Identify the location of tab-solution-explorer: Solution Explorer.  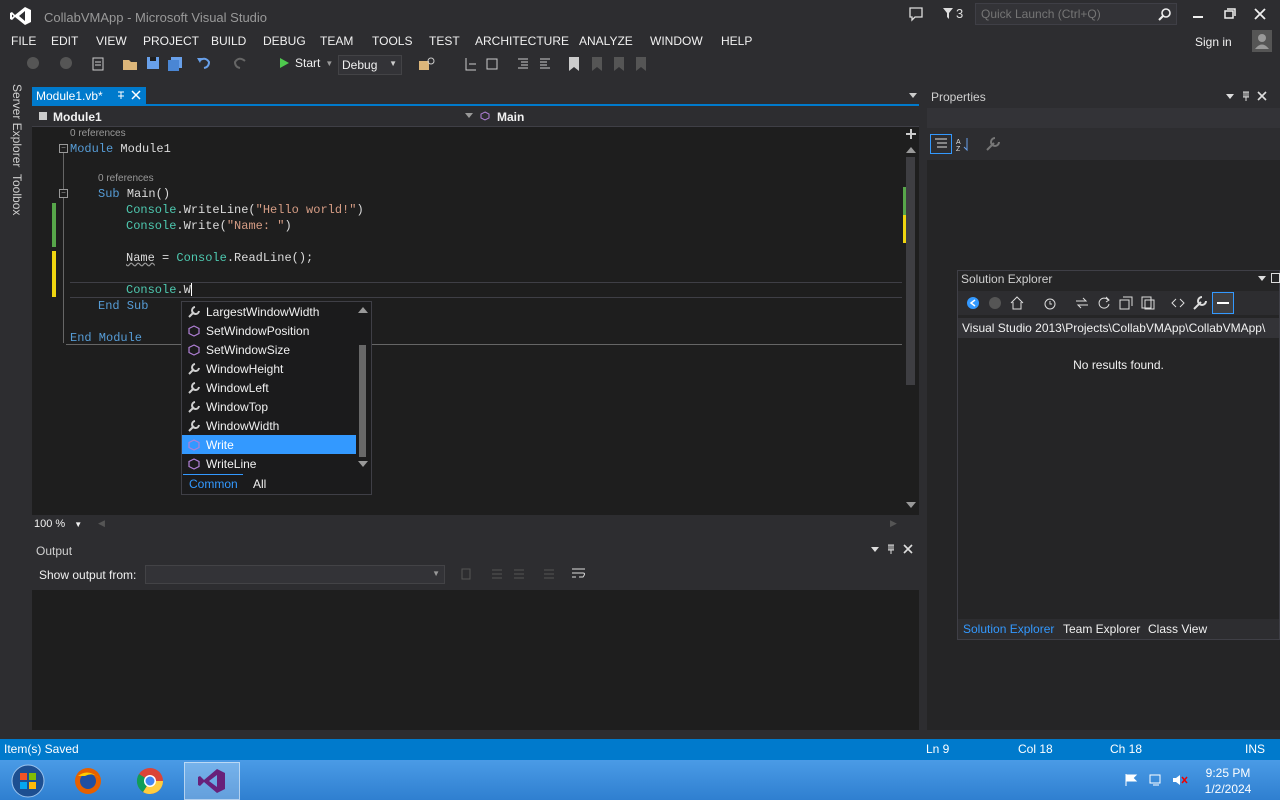
(1008, 629).